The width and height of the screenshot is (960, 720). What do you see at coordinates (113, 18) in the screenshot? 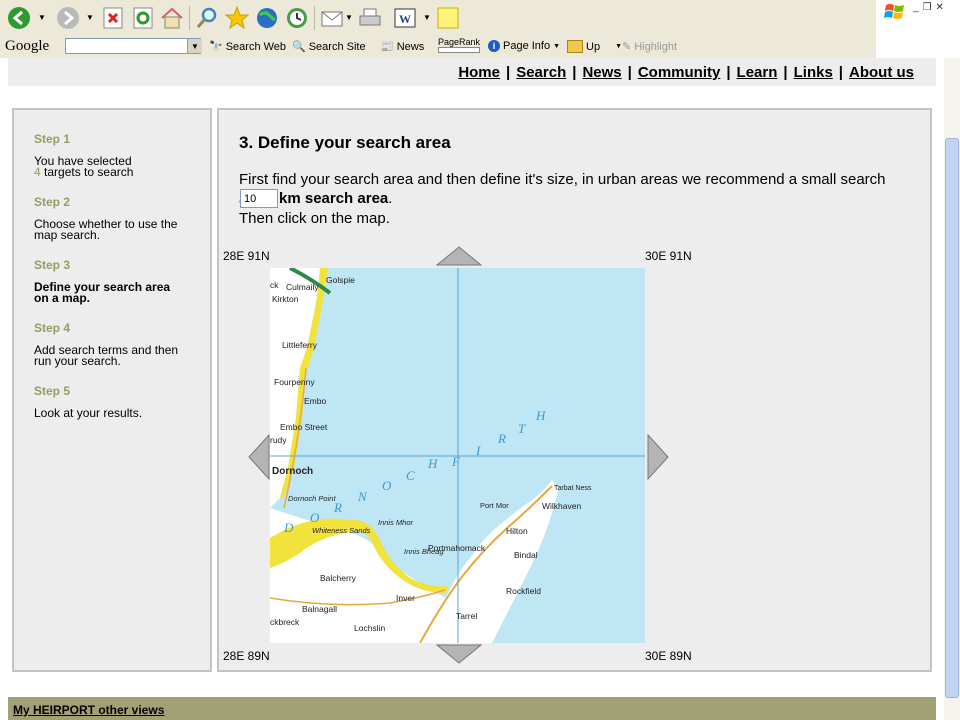
I see `stop-icon` at bounding box center [113, 18].